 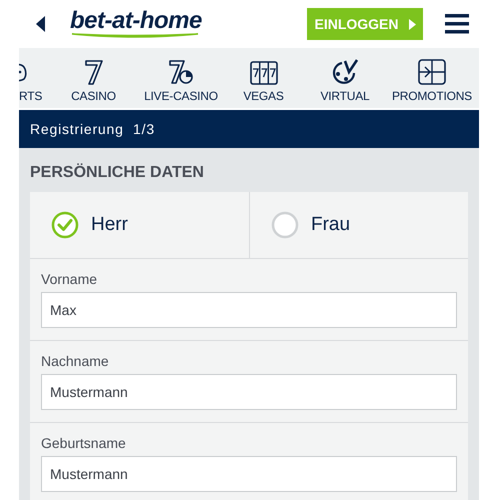 I want to click on back-arrow-icon, so click(x=40, y=24).